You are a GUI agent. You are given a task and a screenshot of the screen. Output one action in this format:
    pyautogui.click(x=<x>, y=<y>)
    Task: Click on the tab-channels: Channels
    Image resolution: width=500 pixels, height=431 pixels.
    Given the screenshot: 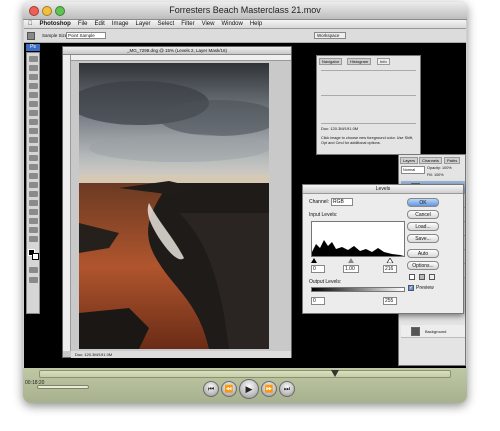 What is the action you would take?
    pyautogui.click(x=430, y=160)
    